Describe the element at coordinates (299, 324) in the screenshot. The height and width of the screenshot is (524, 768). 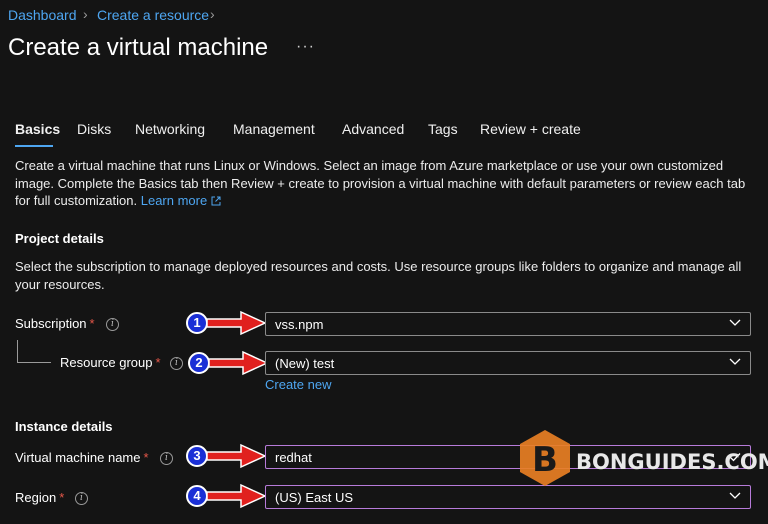
I see `subscription-value: vss.npm` at that location.